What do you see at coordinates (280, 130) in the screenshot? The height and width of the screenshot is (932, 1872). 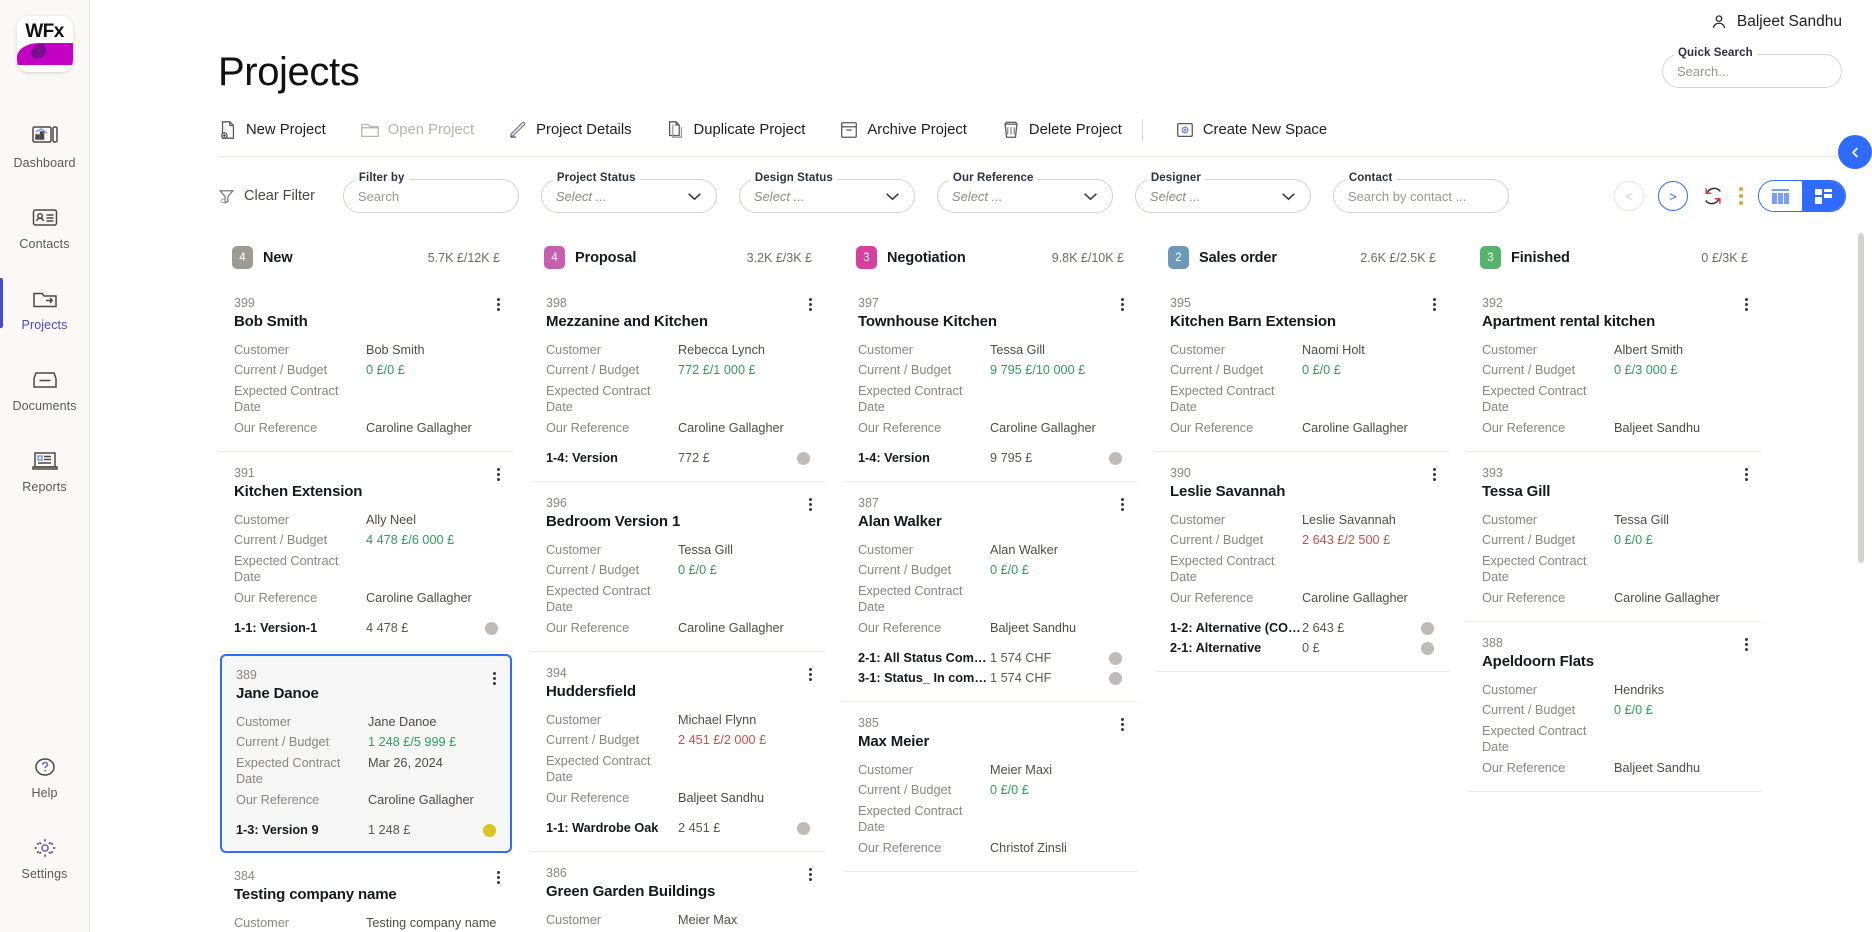 I see `action-new project: New Project` at bounding box center [280, 130].